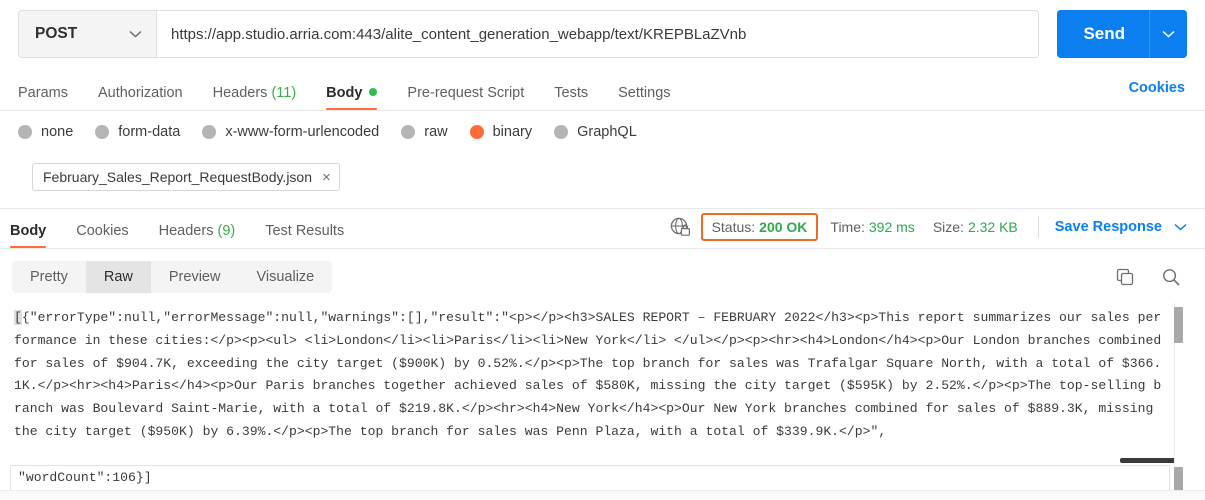 The image size is (1205, 500). What do you see at coordinates (186, 231) in the screenshot?
I see `response-tab-label: Headers` at bounding box center [186, 231].